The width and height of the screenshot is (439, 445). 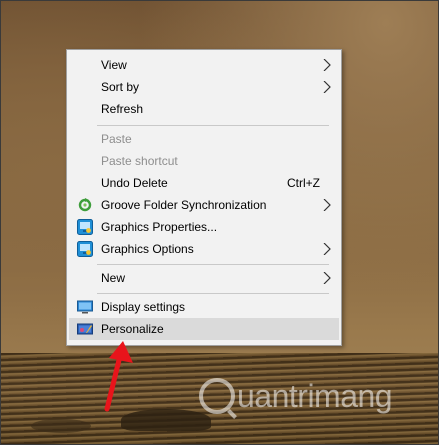 I want to click on red-arrow-annotation, so click(x=118, y=376).